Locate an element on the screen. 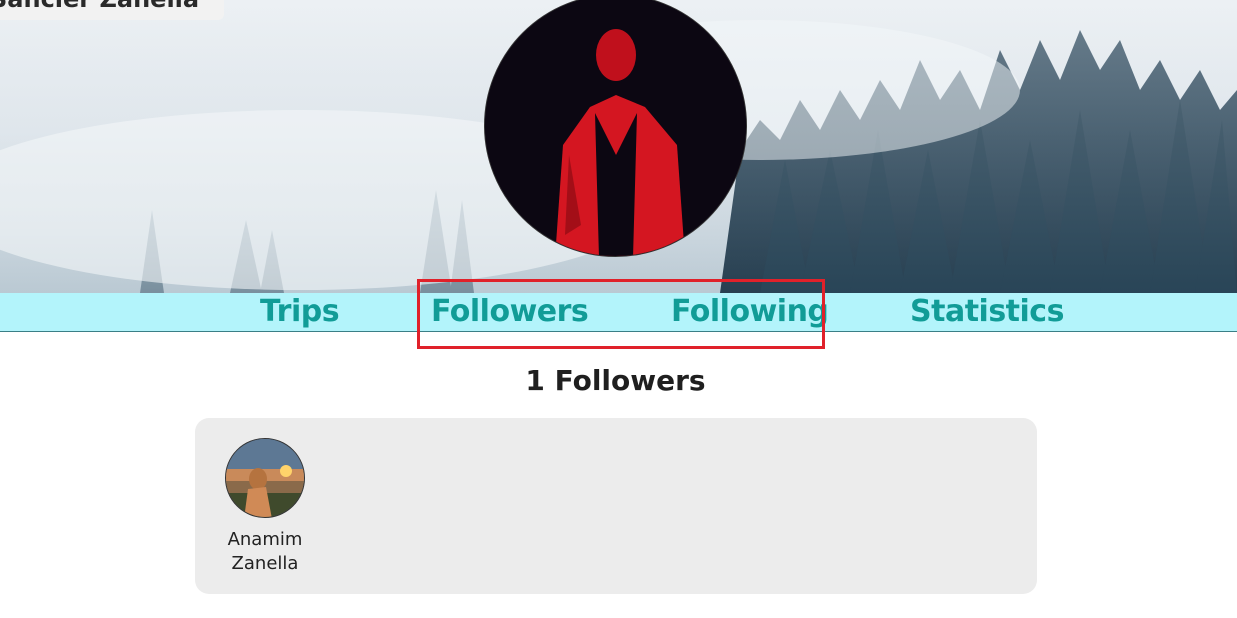 The height and width of the screenshot is (618, 1237). follower-first-name: Anamim is located at coordinates (265, 539).